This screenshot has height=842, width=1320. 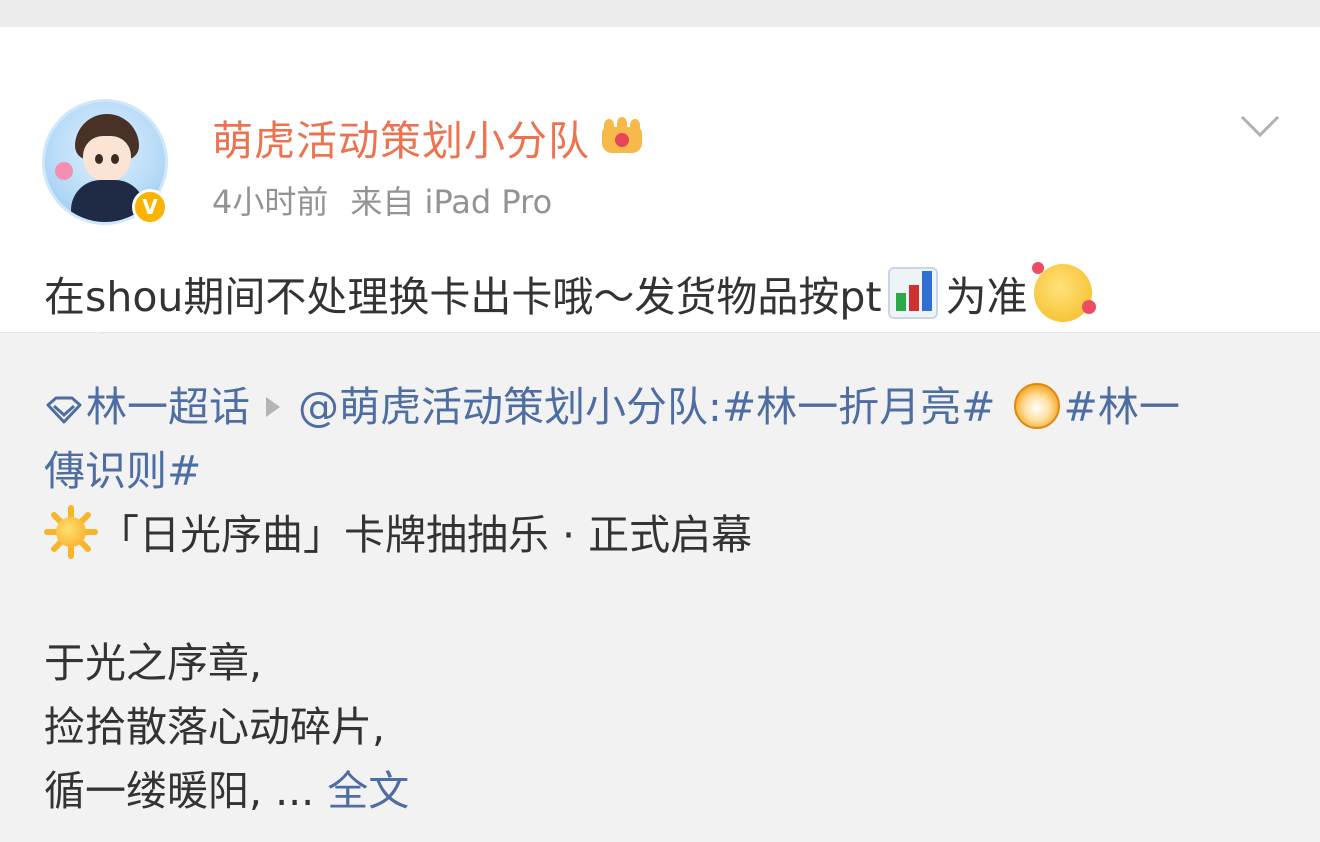 What do you see at coordinates (463, 297) in the screenshot?
I see `post-text-part1: 在shou期间不处理换卡出卡哦～发货物品按pt` at bounding box center [463, 297].